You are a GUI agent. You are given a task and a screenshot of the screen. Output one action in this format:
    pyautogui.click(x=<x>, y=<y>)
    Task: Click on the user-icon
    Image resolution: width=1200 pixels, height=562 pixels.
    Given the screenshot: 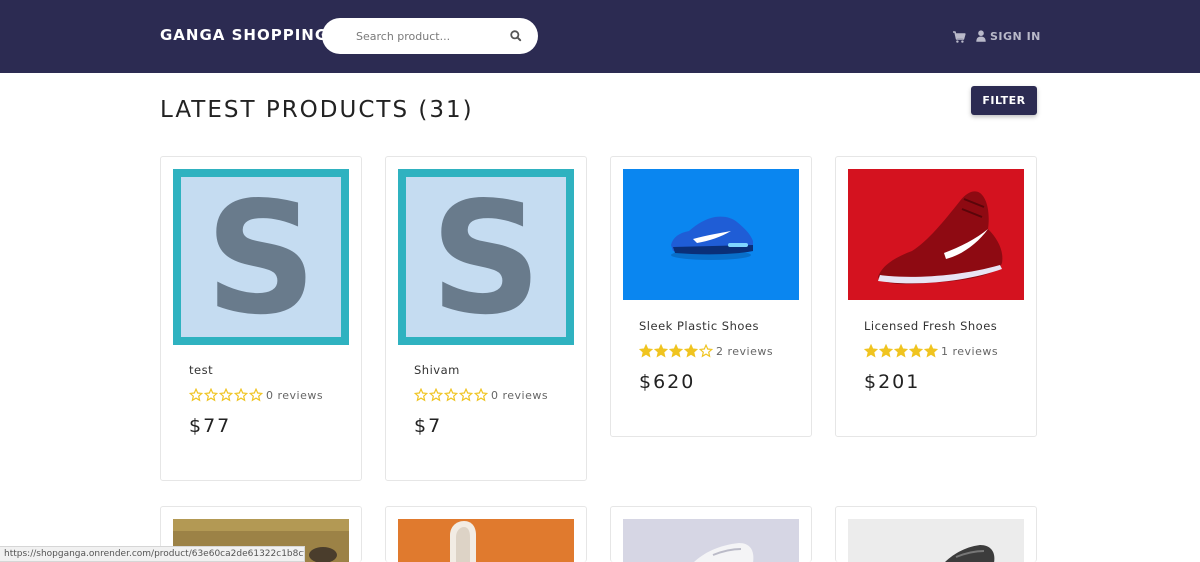 What is the action you would take?
    pyautogui.click(x=981, y=36)
    